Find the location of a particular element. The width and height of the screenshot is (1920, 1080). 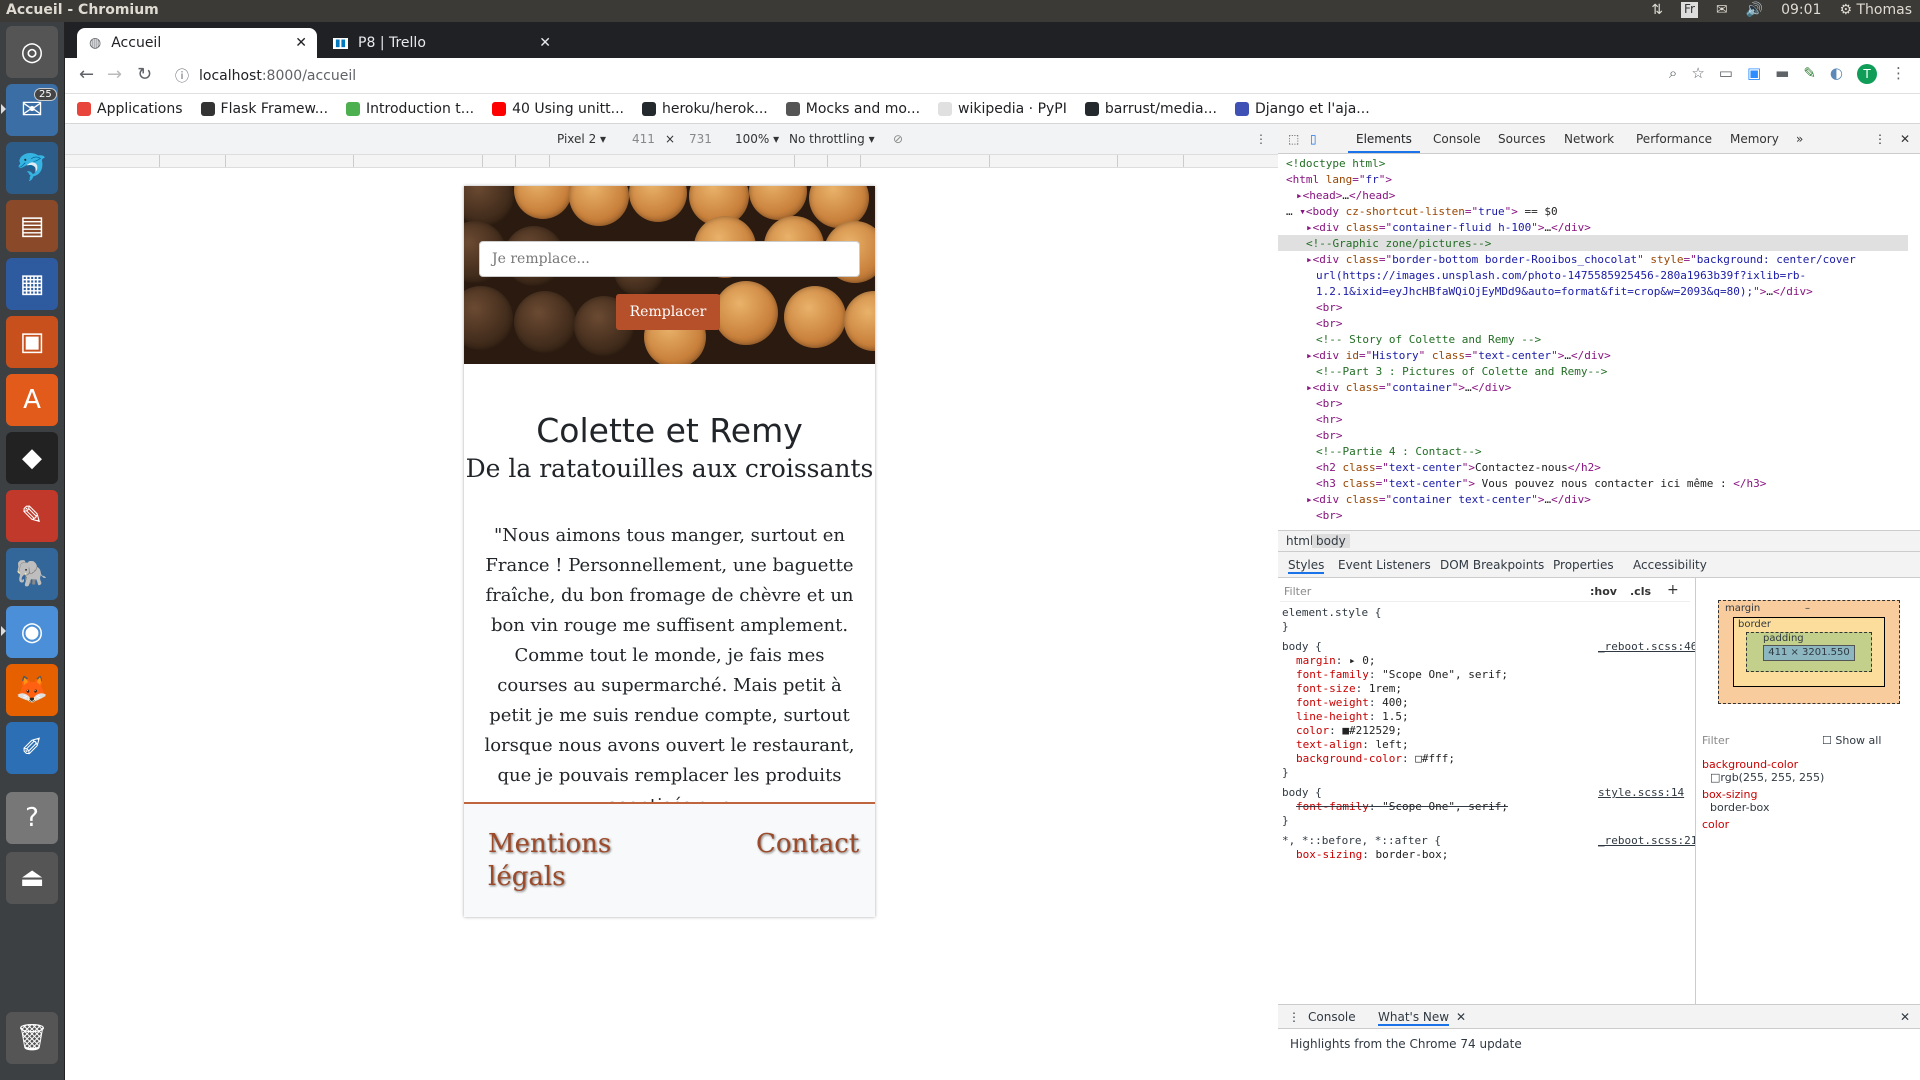

settings-tools-icon: ✎ is located at coordinates (32, 516).